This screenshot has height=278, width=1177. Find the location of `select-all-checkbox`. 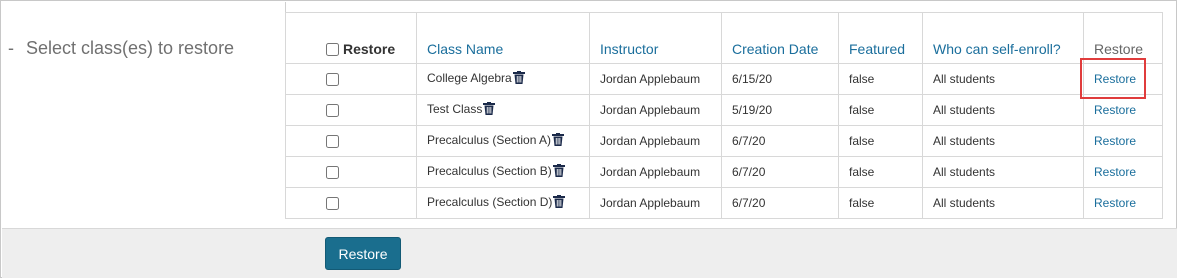

select-all-checkbox is located at coordinates (332, 49).